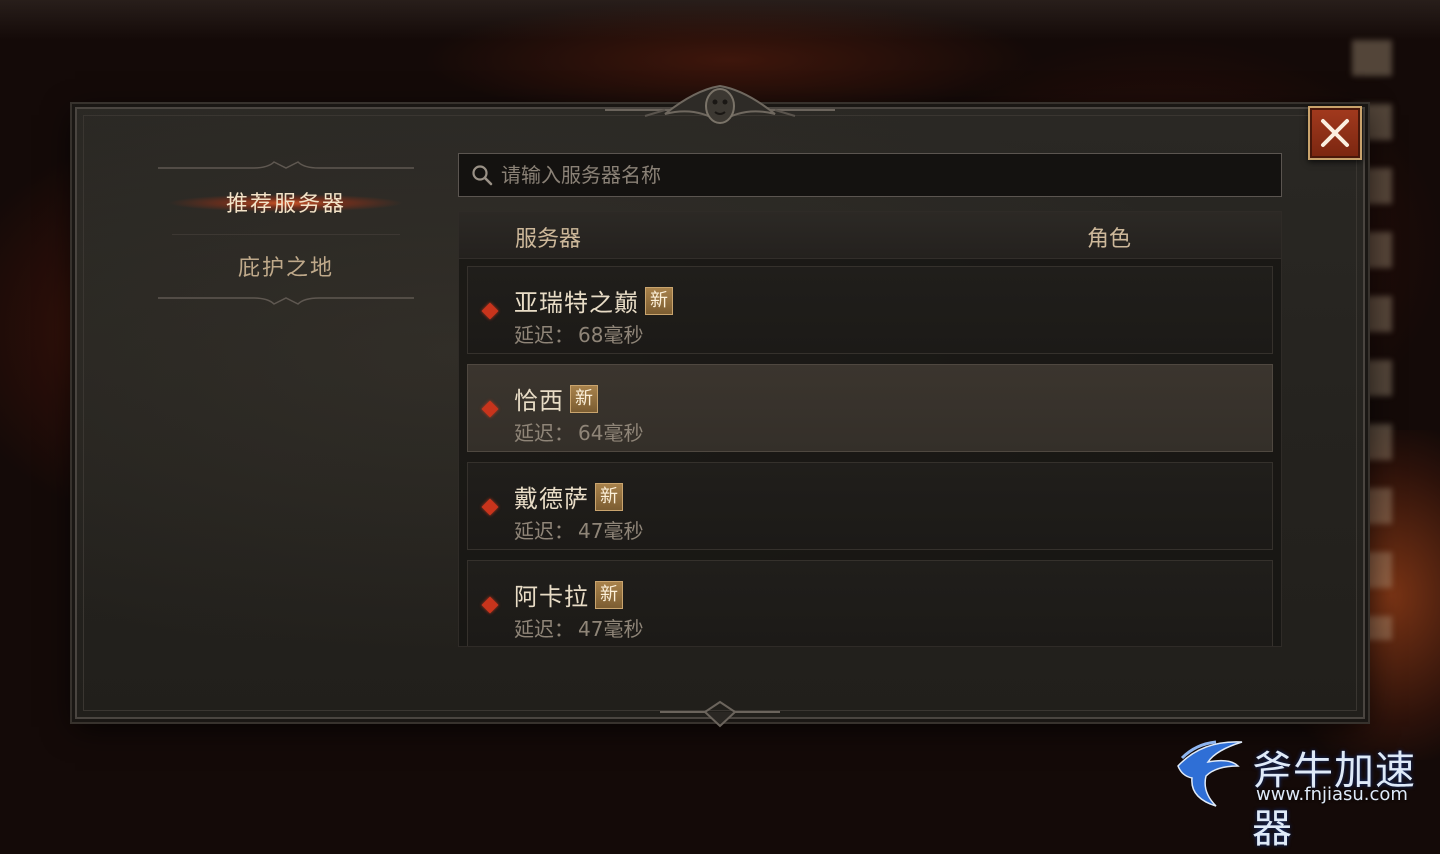 The width and height of the screenshot is (1440, 854). I want to click on server-name-line: 戴德萨 新, so click(568, 496).